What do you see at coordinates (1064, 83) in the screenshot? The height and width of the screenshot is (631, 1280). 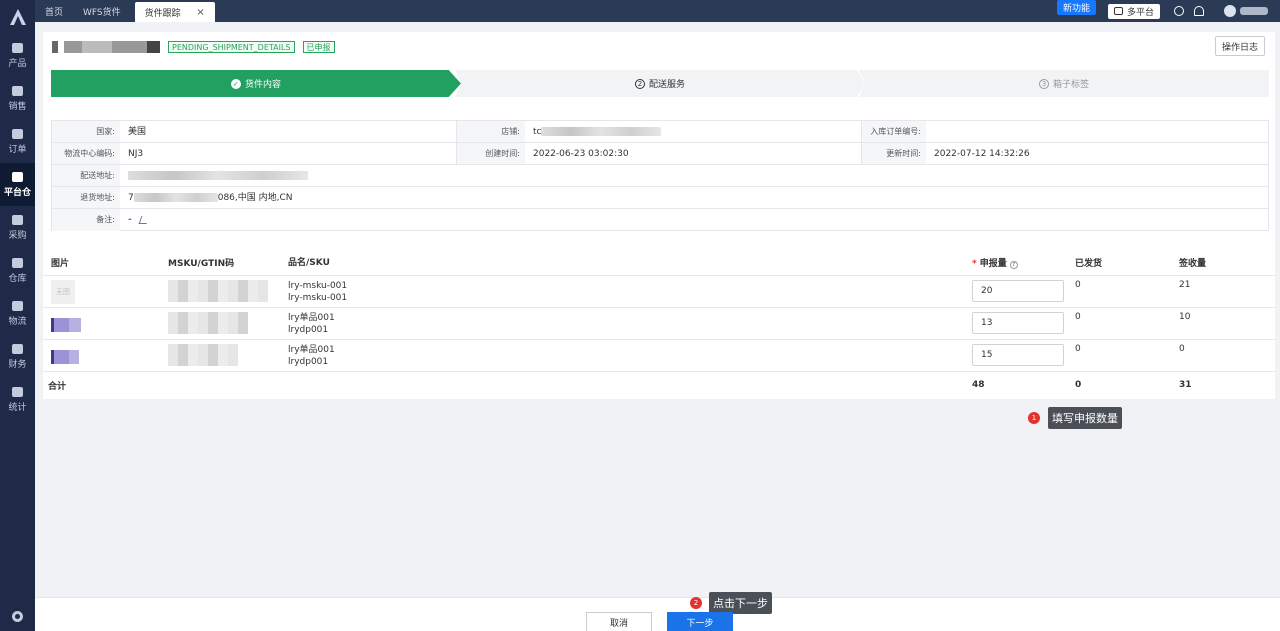 I see `step-box-labels: 3 箱子标签` at bounding box center [1064, 83].